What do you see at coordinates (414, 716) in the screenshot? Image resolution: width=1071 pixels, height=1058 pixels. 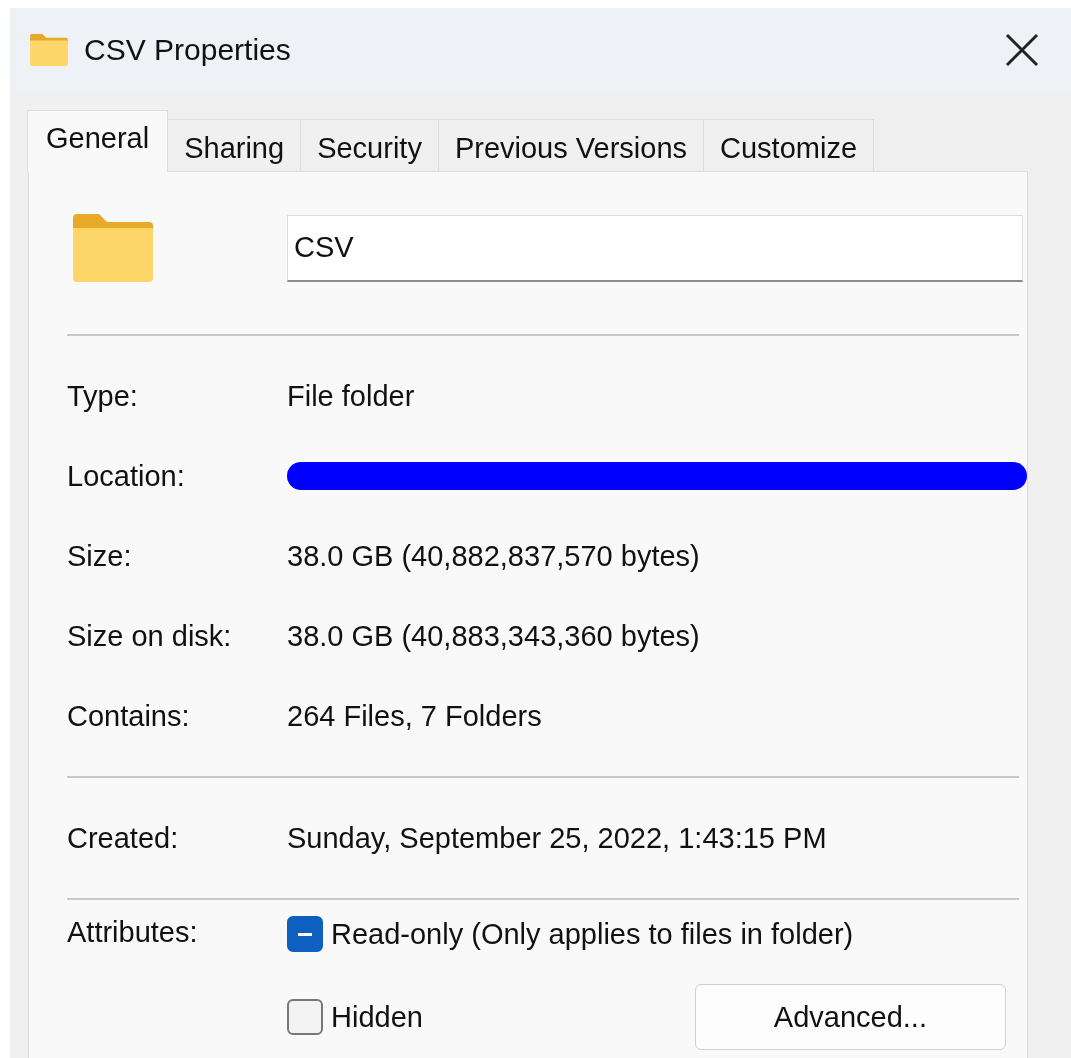 I see `field-value: 264 Files, 7 Folders` at bounding box center [414, 716].